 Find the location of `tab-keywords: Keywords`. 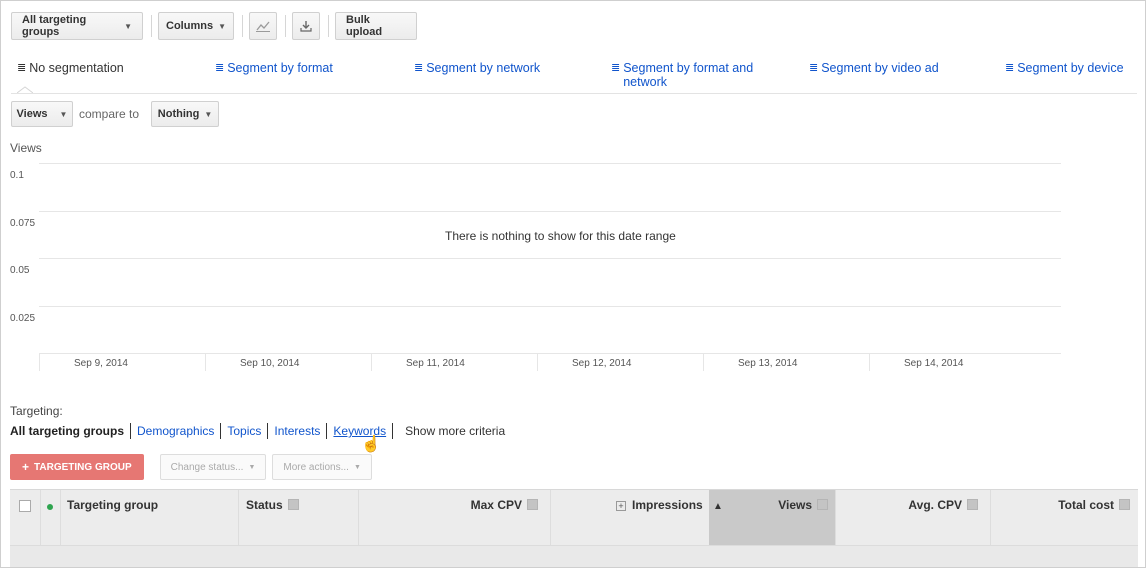

tab-keywords: Keywords is located at coordinates (359, 431).